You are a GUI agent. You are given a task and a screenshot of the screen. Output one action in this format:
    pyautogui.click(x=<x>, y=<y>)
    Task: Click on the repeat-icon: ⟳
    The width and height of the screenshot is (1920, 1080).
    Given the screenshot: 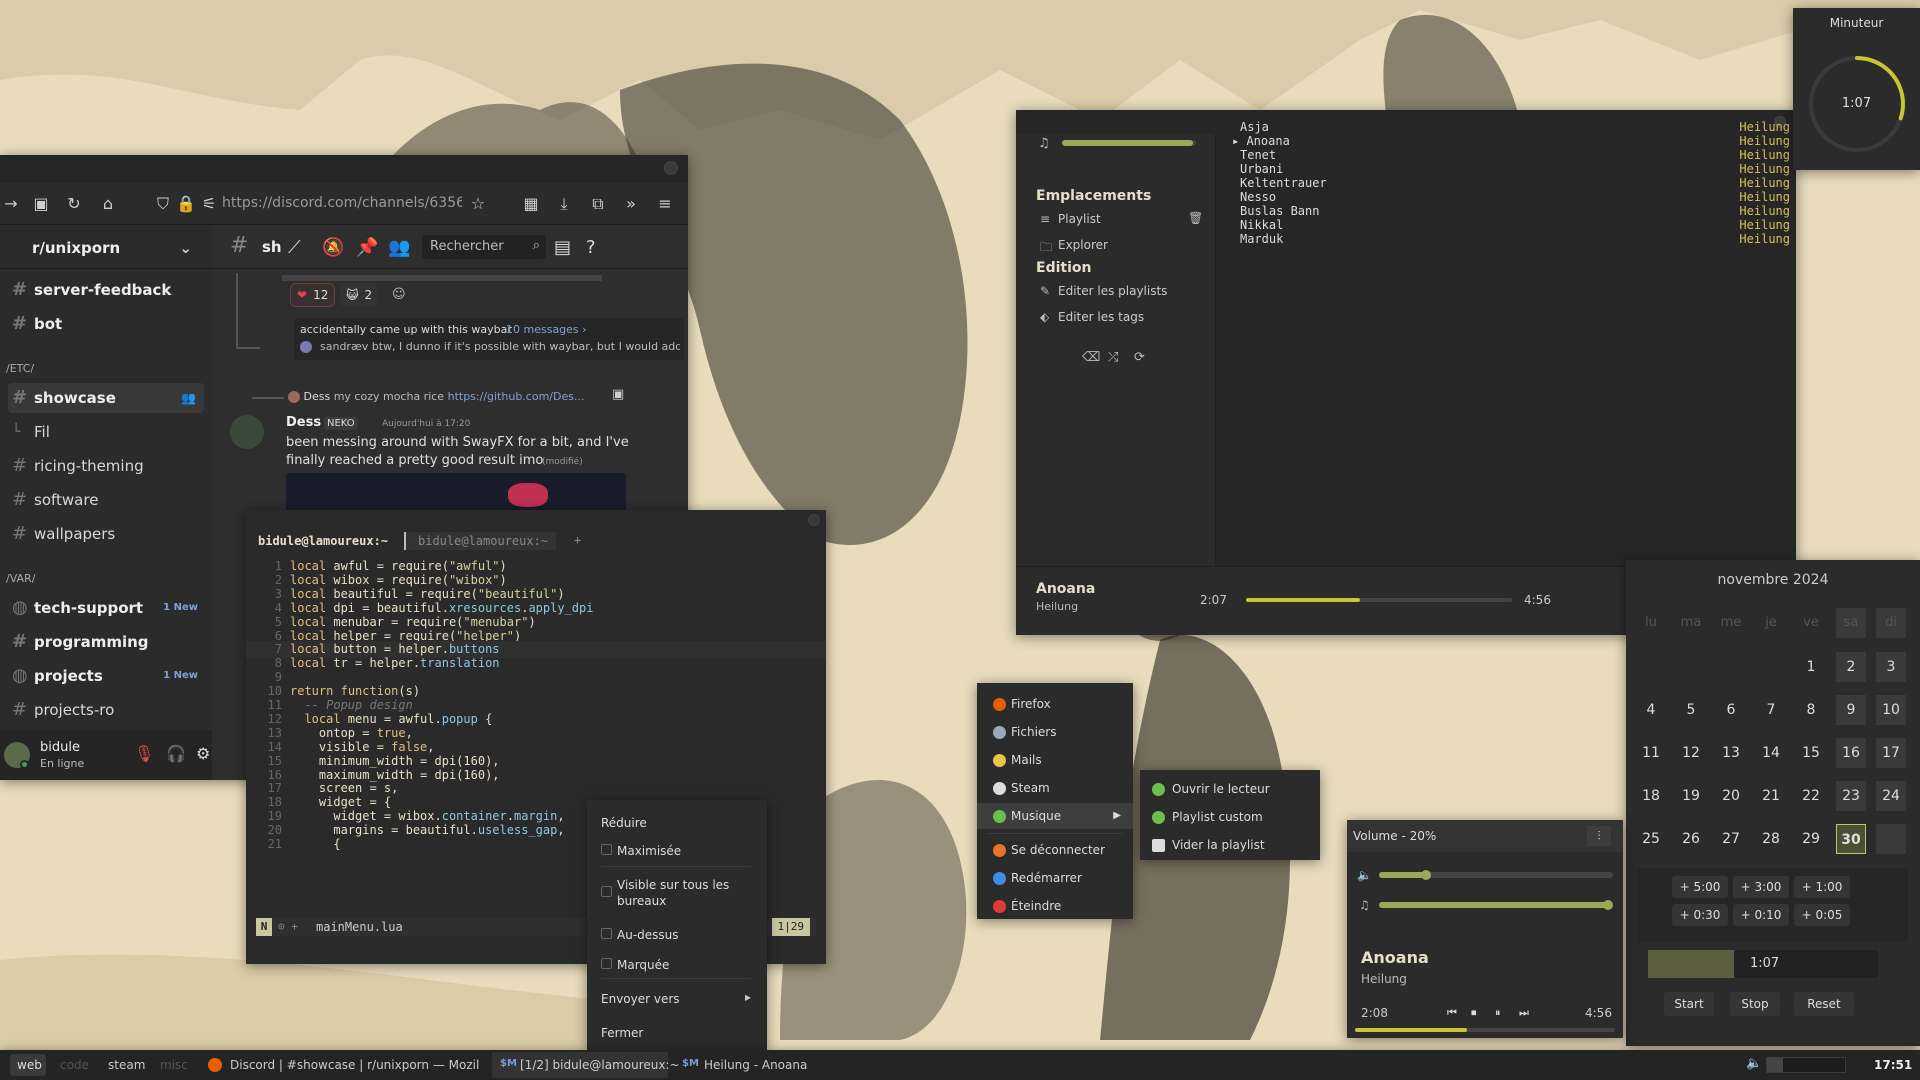 What is the action you would take?
    pyautogui.click(x=1139, y=357)
    